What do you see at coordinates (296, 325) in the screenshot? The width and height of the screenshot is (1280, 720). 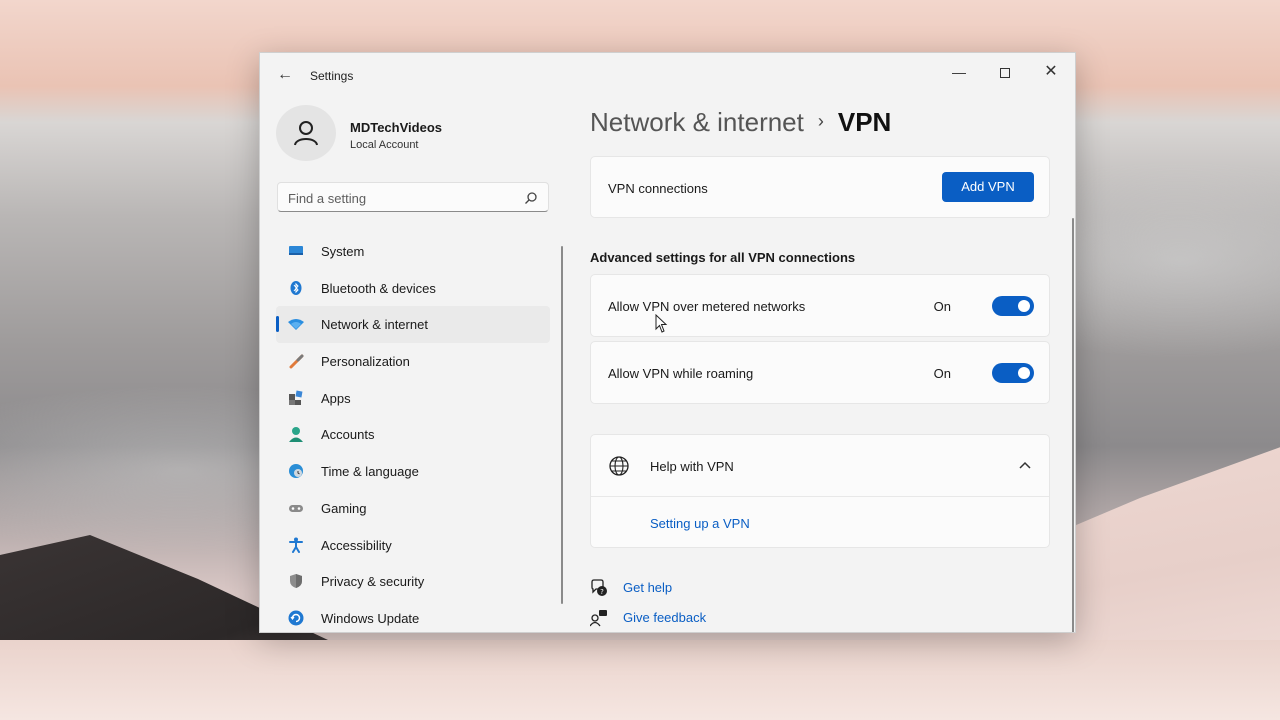 I see `wifi-icon` at bounding box center [296, 325].